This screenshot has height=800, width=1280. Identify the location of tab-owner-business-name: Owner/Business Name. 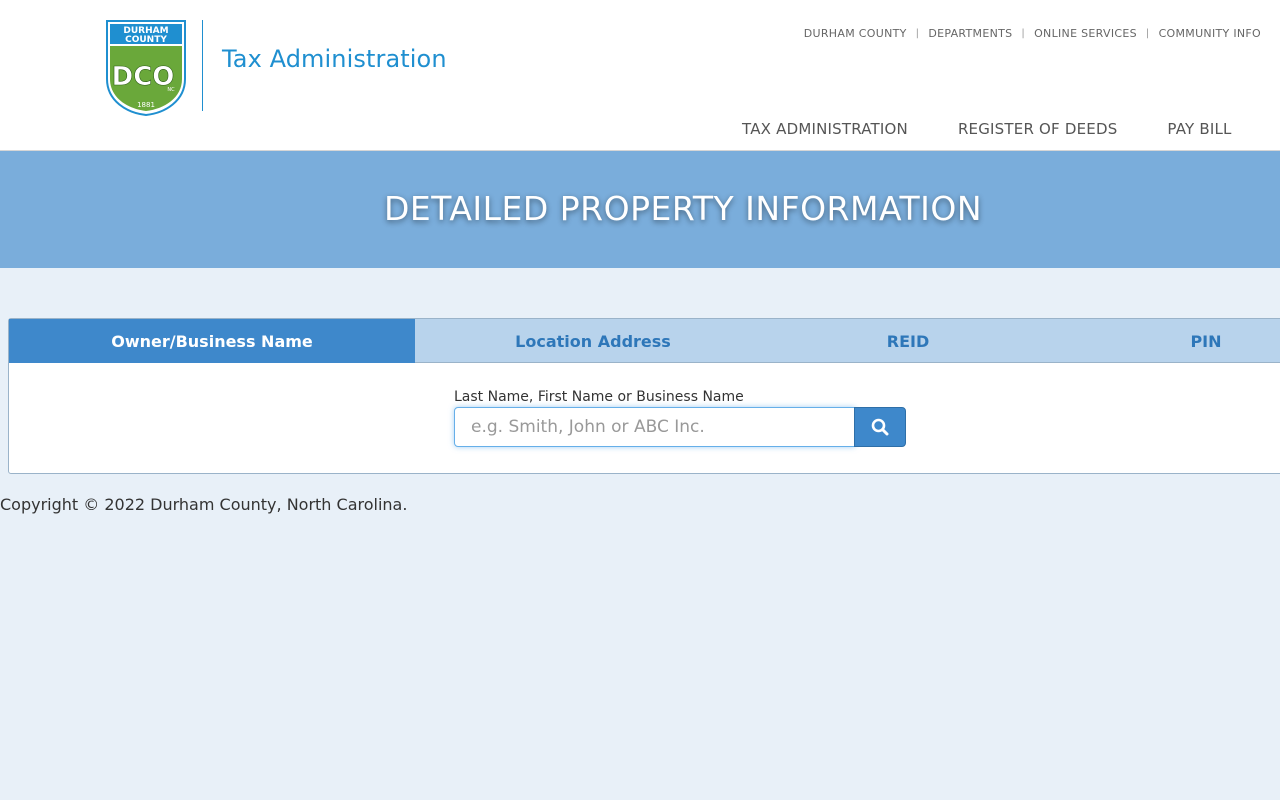
(212, 341).